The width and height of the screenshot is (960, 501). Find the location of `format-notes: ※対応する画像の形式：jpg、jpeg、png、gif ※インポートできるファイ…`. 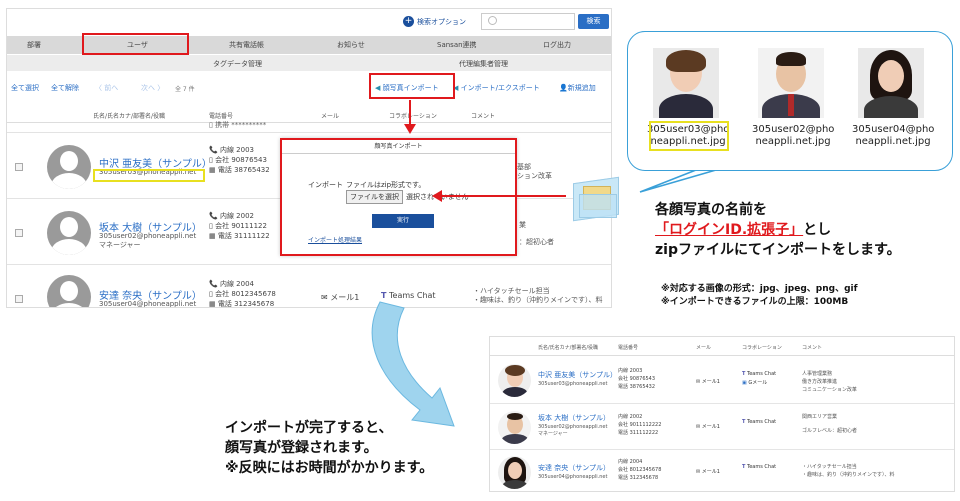

format-notes: ※対応する画像の形式：jpg、jpeg、png、gif ※インポートできるファイ… is located at coordinates (759, 295).